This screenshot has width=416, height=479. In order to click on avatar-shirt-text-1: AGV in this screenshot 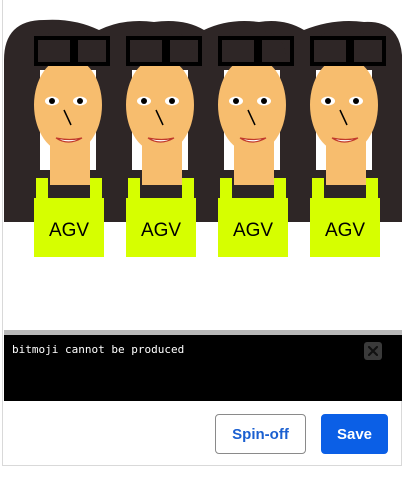, I will do `click(69, 230)`.